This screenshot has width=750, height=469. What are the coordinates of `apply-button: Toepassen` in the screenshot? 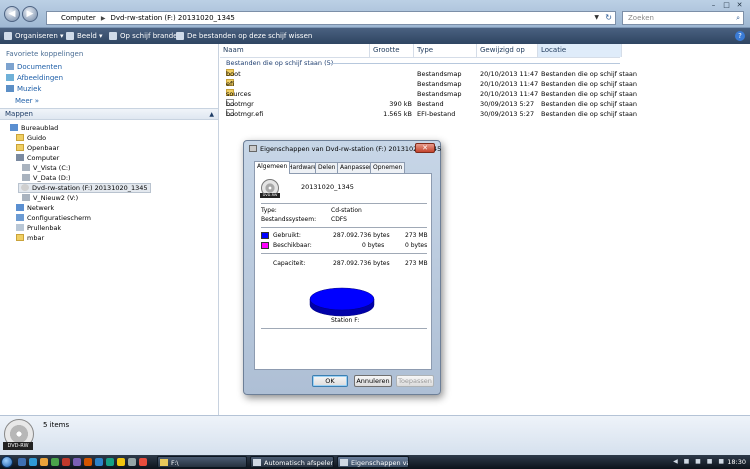 It's located at (415, 381).